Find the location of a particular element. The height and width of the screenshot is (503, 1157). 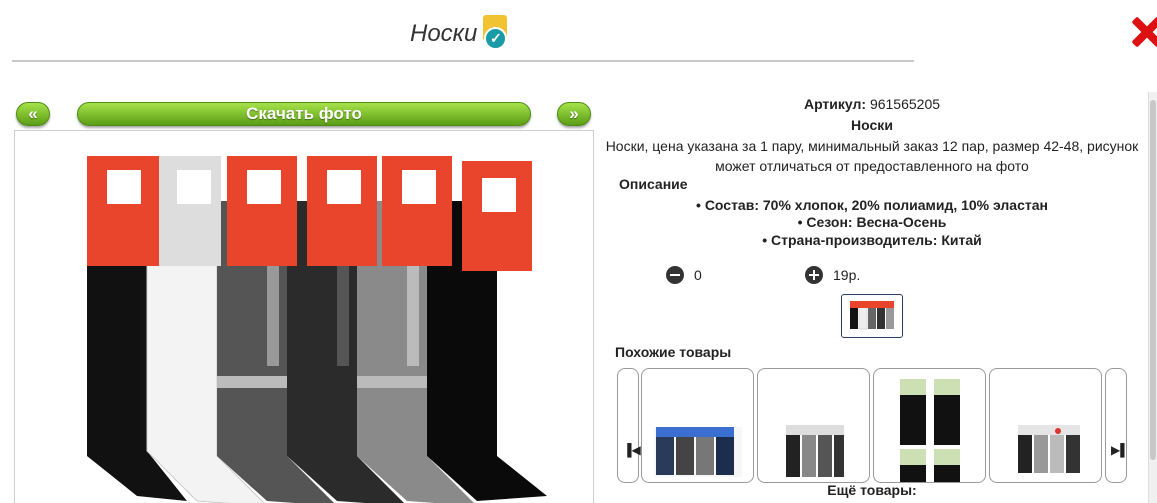

similar-products-carousel: ▐◀ ▶▌ is located at coordinates (873, 425).